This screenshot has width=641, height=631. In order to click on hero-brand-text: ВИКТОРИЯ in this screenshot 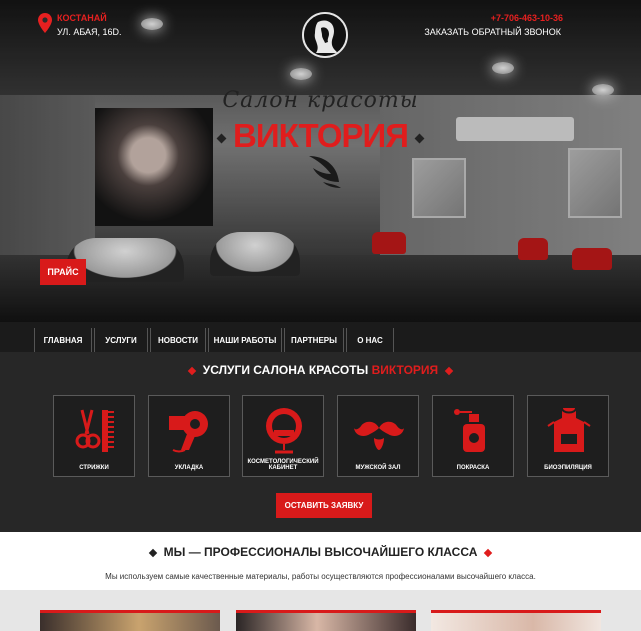, I will do `click(321, 135)`.